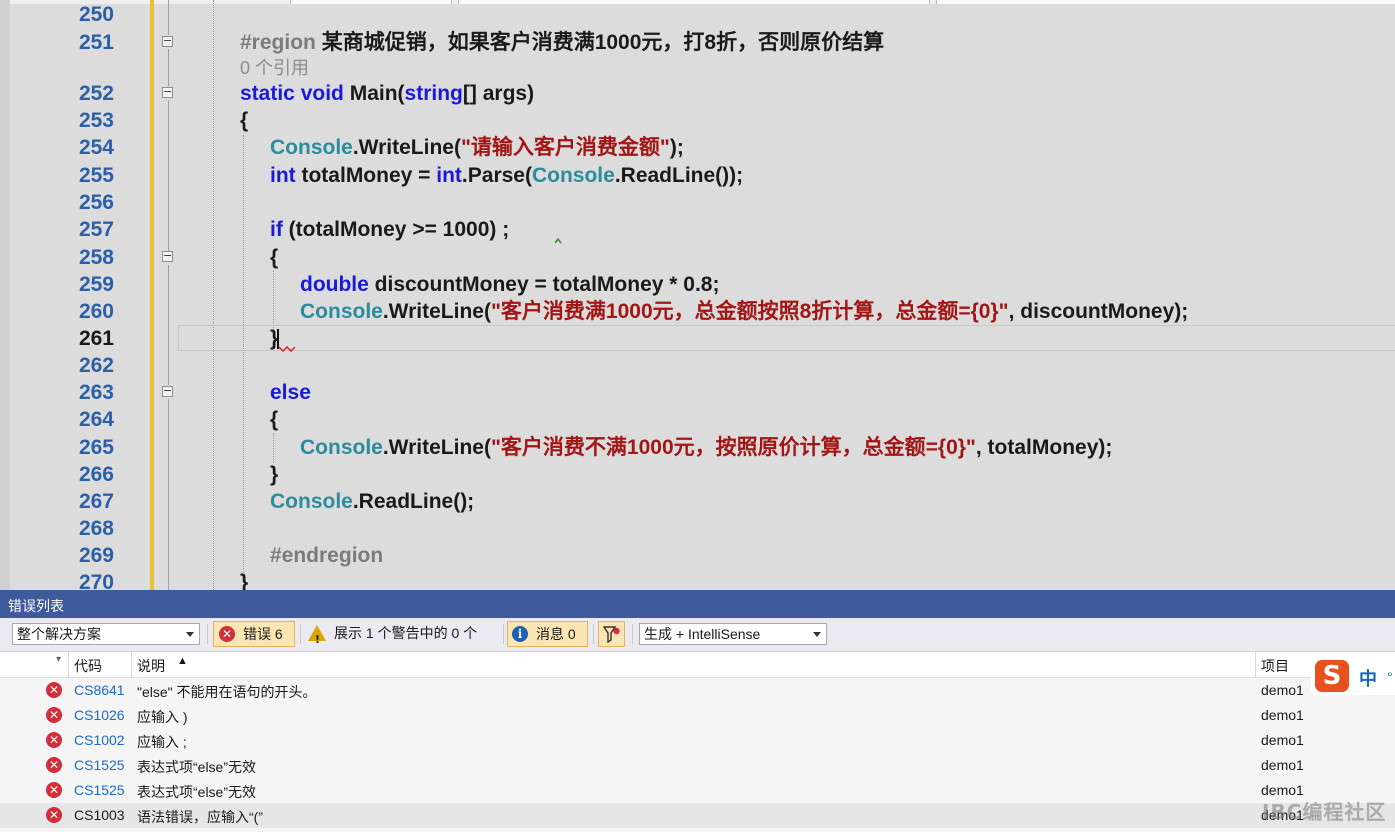 The height and width of the screenshot is (832, 1395). Describe the element at coordinates (96, 501) in the screenshot. I see `line-number: 267` at that location.